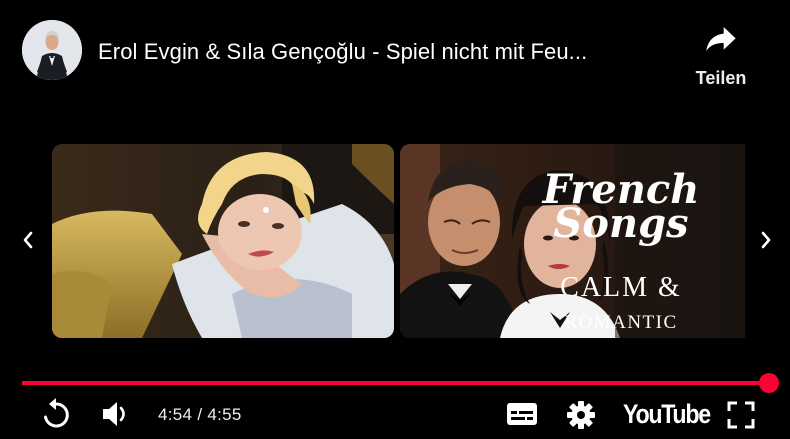  I want to click on subtitles-icon, so click(522, 414).